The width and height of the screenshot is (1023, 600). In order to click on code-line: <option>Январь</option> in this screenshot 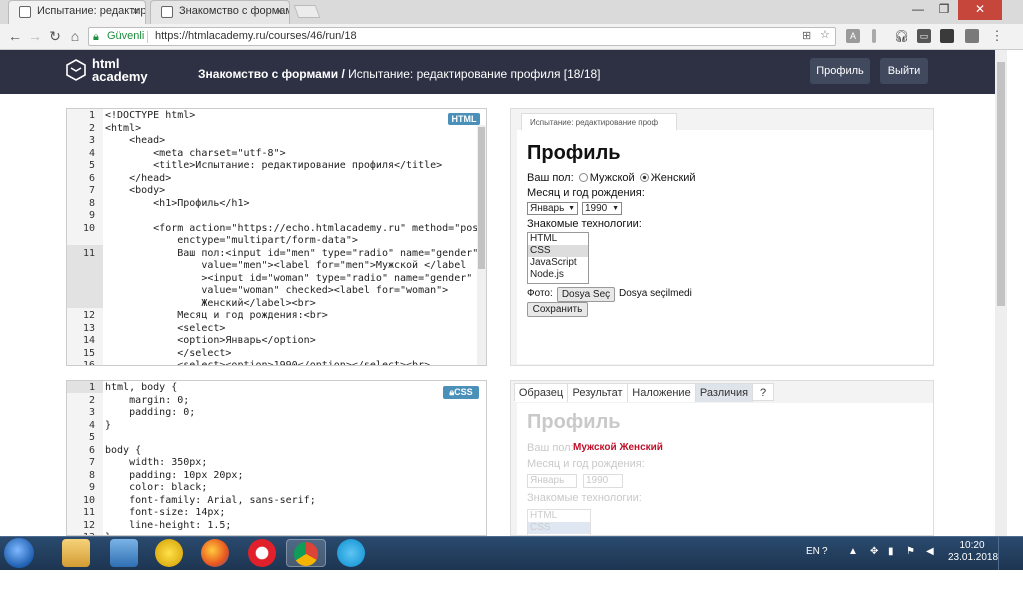, I will do `click(210, 341)`.